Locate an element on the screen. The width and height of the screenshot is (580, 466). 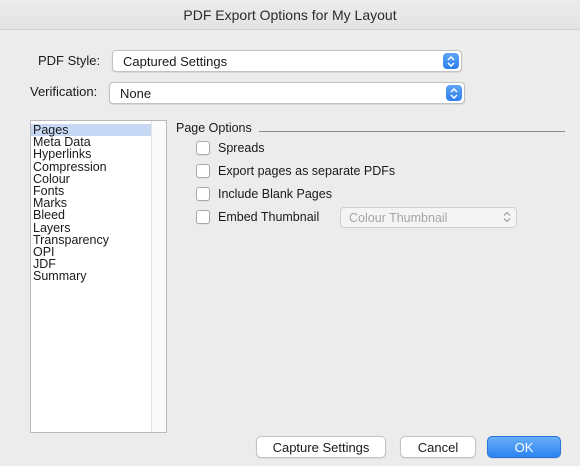
blank-pages-checkbox is located at coordinates (203, 194).